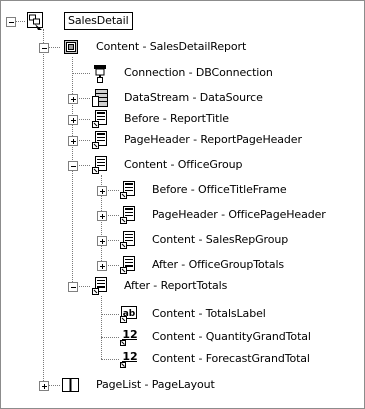 Image resolution: width=365 pixels, height=409 pixels. What do you see at coordinates (176, 119) in the screenshot?
I see `tree-node-label: Before - ReportTitle` at bounding box center [176, 119].